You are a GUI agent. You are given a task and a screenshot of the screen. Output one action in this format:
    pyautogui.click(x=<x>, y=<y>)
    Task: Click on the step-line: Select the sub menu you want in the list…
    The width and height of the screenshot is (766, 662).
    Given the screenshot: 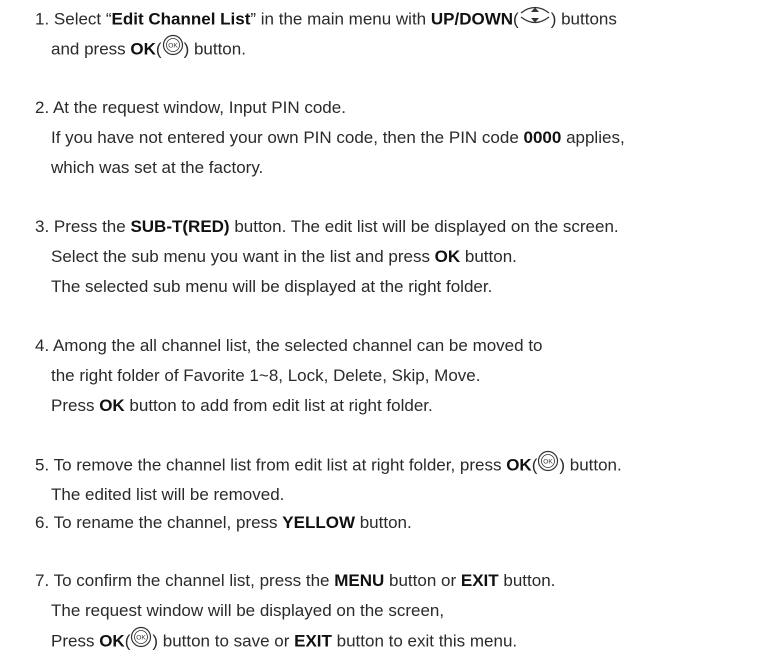 What is the action you would take?
    pyautogui.click(x=284, y=256)
    